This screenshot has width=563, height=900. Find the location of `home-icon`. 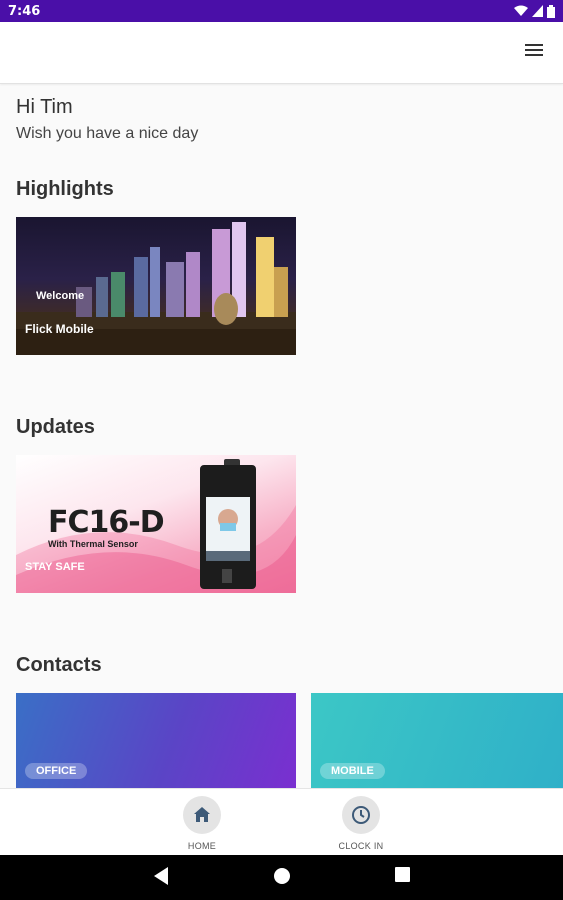

home-icon is located at coordinates (202, 815).